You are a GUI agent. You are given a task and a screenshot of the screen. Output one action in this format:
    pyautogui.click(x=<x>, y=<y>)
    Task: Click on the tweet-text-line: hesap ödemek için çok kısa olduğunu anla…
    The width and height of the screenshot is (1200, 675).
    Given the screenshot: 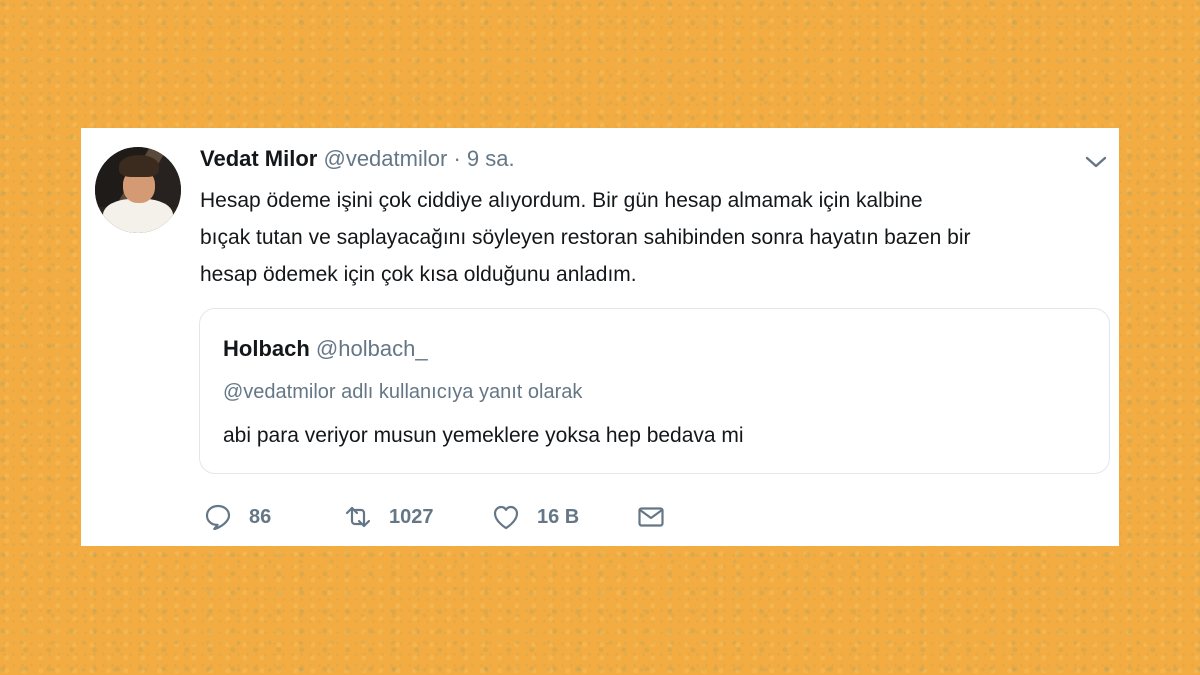 What is the action you would take?
    pyautogui.click(x=418, y=274)
    